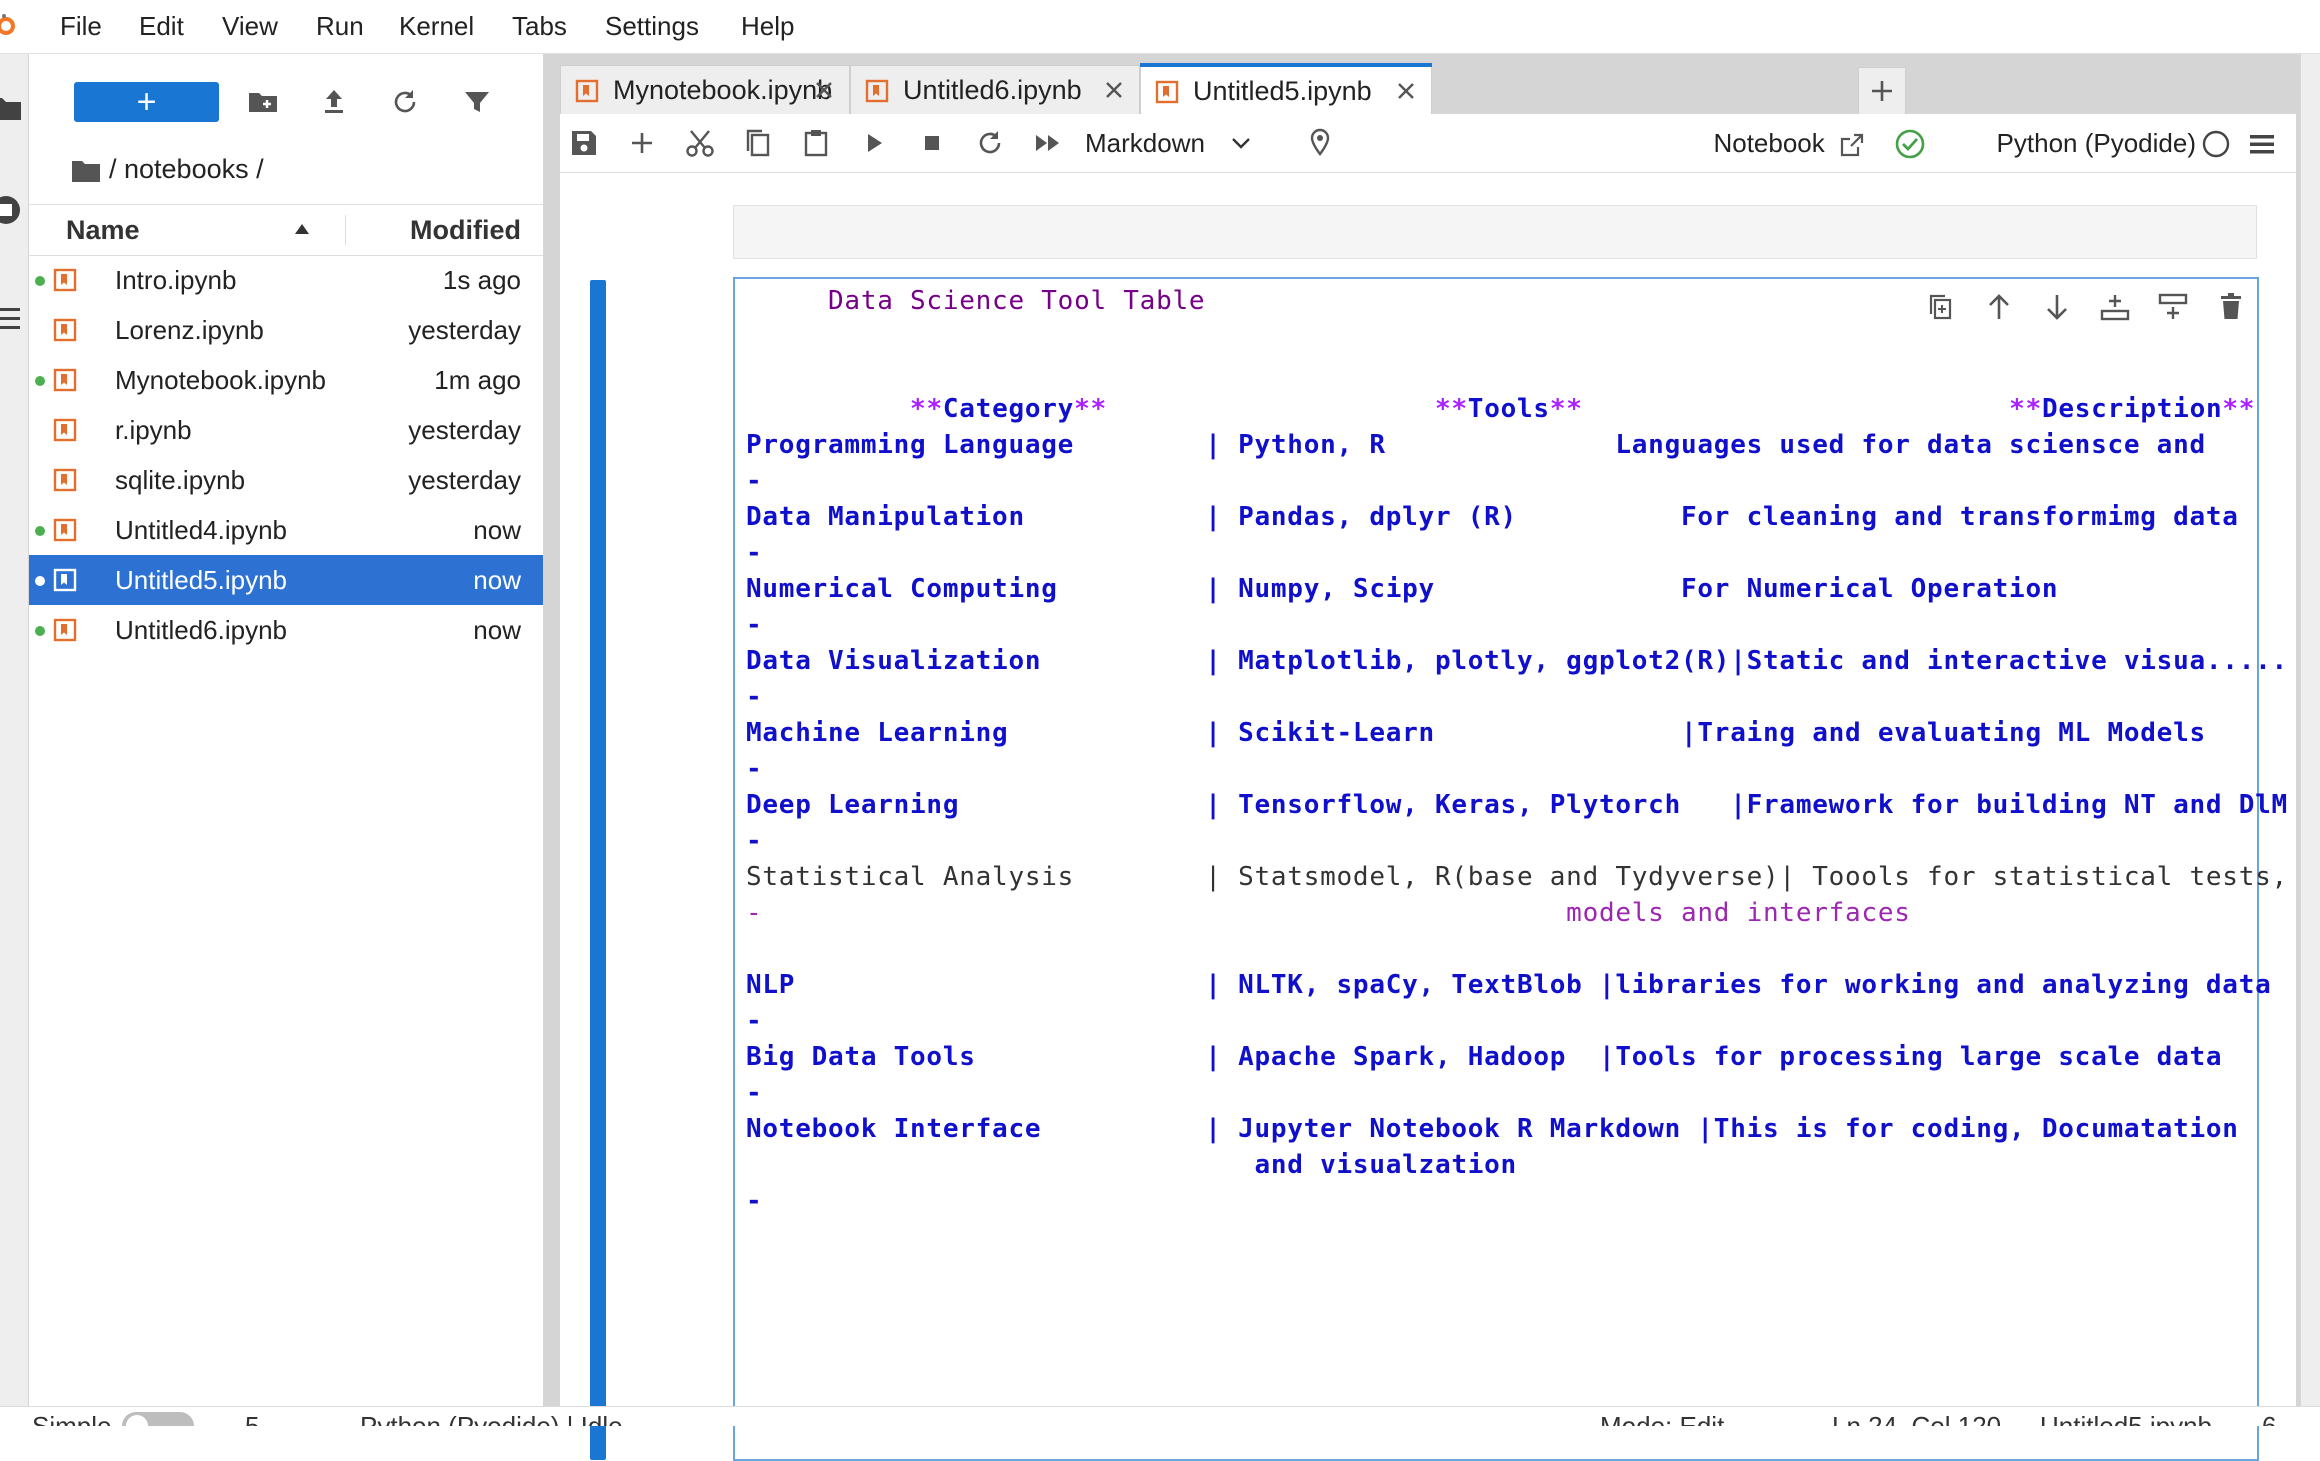  What do you see at coordinates (286, 480) in the screenshot?
I see `file-row: sqlite.ipynb yesterday` at bounding box center [286, 480].